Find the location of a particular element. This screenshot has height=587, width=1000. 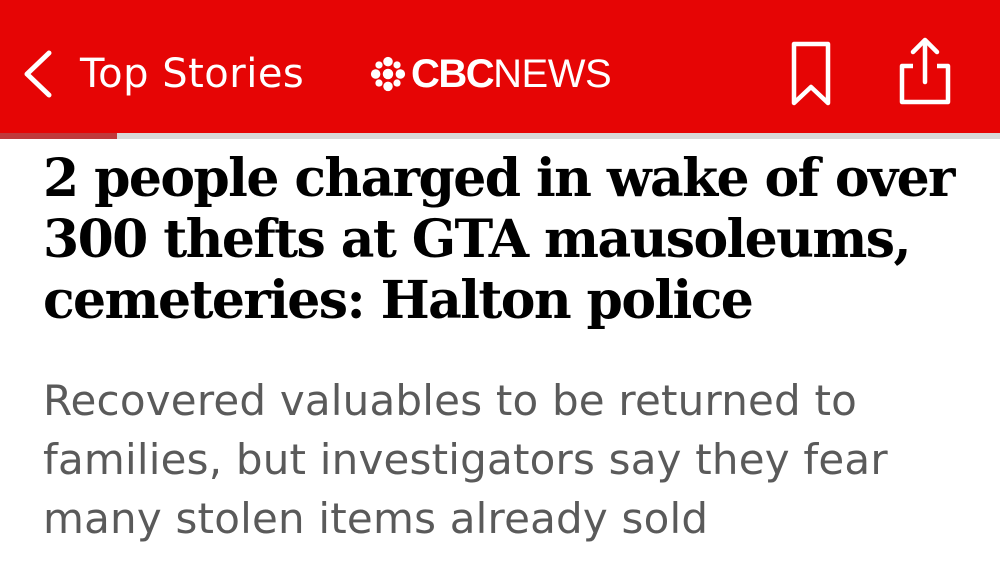

back-label: Top Stories is located at coordinates (192, 74).